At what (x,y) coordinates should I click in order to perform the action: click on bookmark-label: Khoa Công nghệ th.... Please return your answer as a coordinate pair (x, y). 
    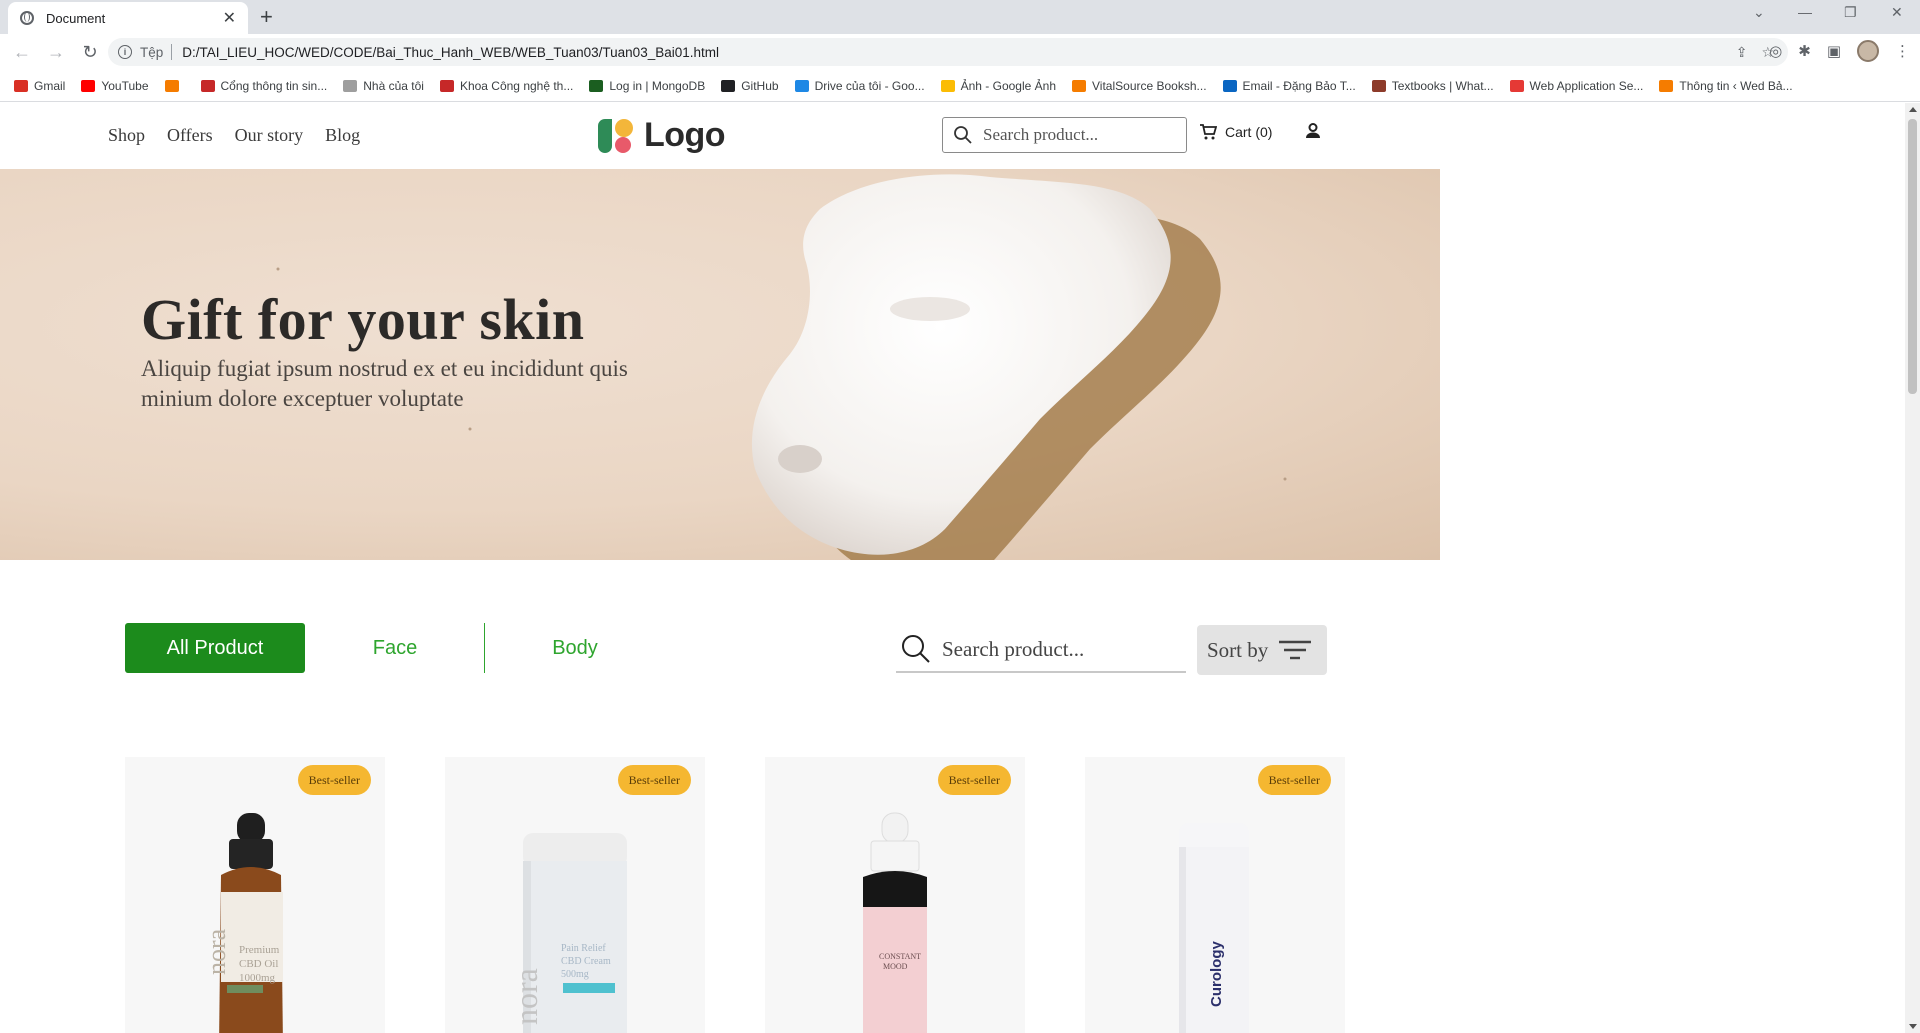
    Looking at the image, I should click on (516, 85).